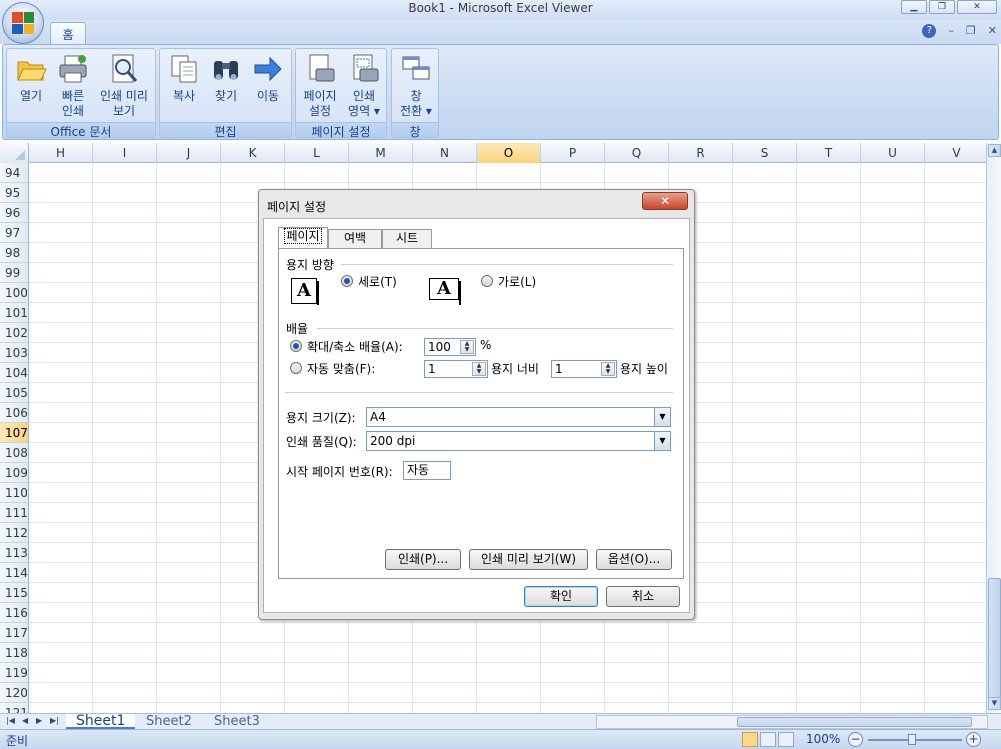  What do you see at coordinates (914, 7) in the screenshot?
I see `minimize-button: ▁` at bounding box center [914, 7].